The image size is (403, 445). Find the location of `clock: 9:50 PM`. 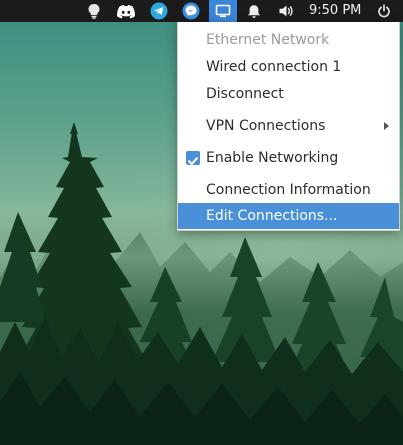

clock: 9:50 PM is located at coordinates (335, 11).